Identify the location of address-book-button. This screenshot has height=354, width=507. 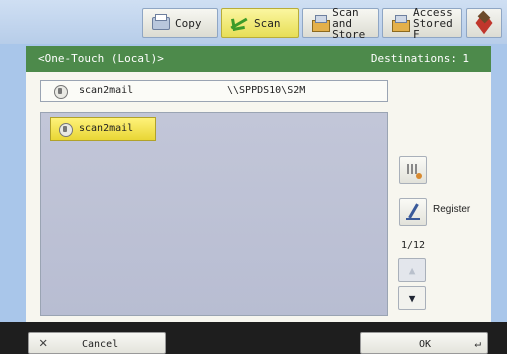
(413, 170).